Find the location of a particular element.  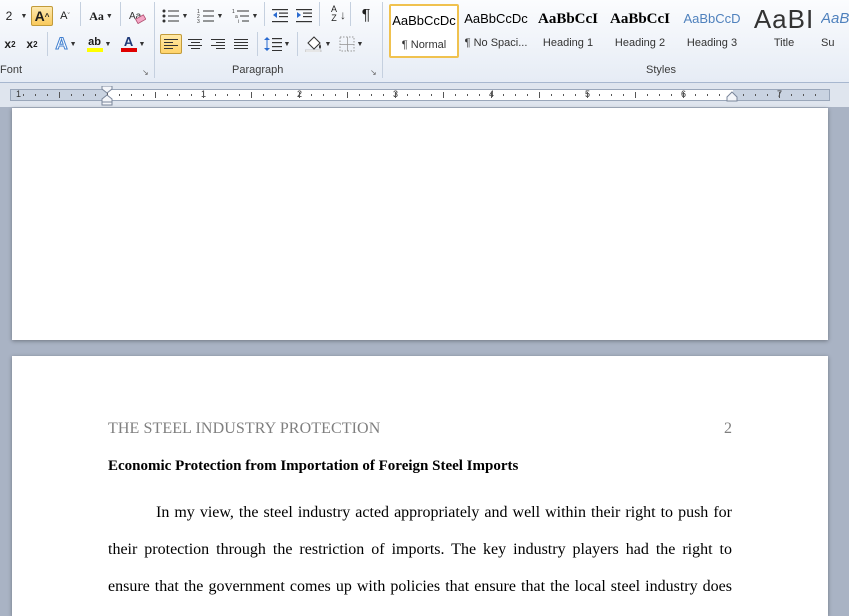

increase-indent-icon is located at coordinates (304, 16).